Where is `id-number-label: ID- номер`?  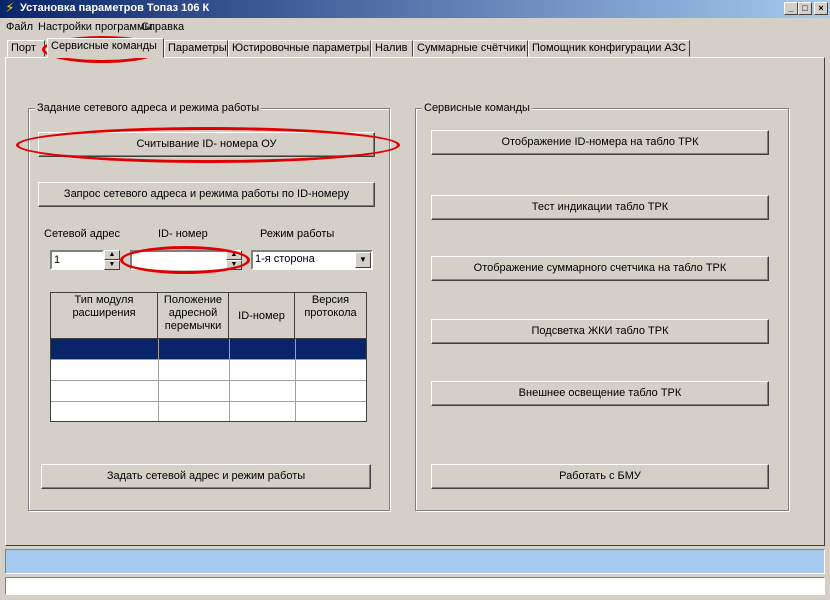
id-number-label: ID- номер is located at coordinates (183, 234).